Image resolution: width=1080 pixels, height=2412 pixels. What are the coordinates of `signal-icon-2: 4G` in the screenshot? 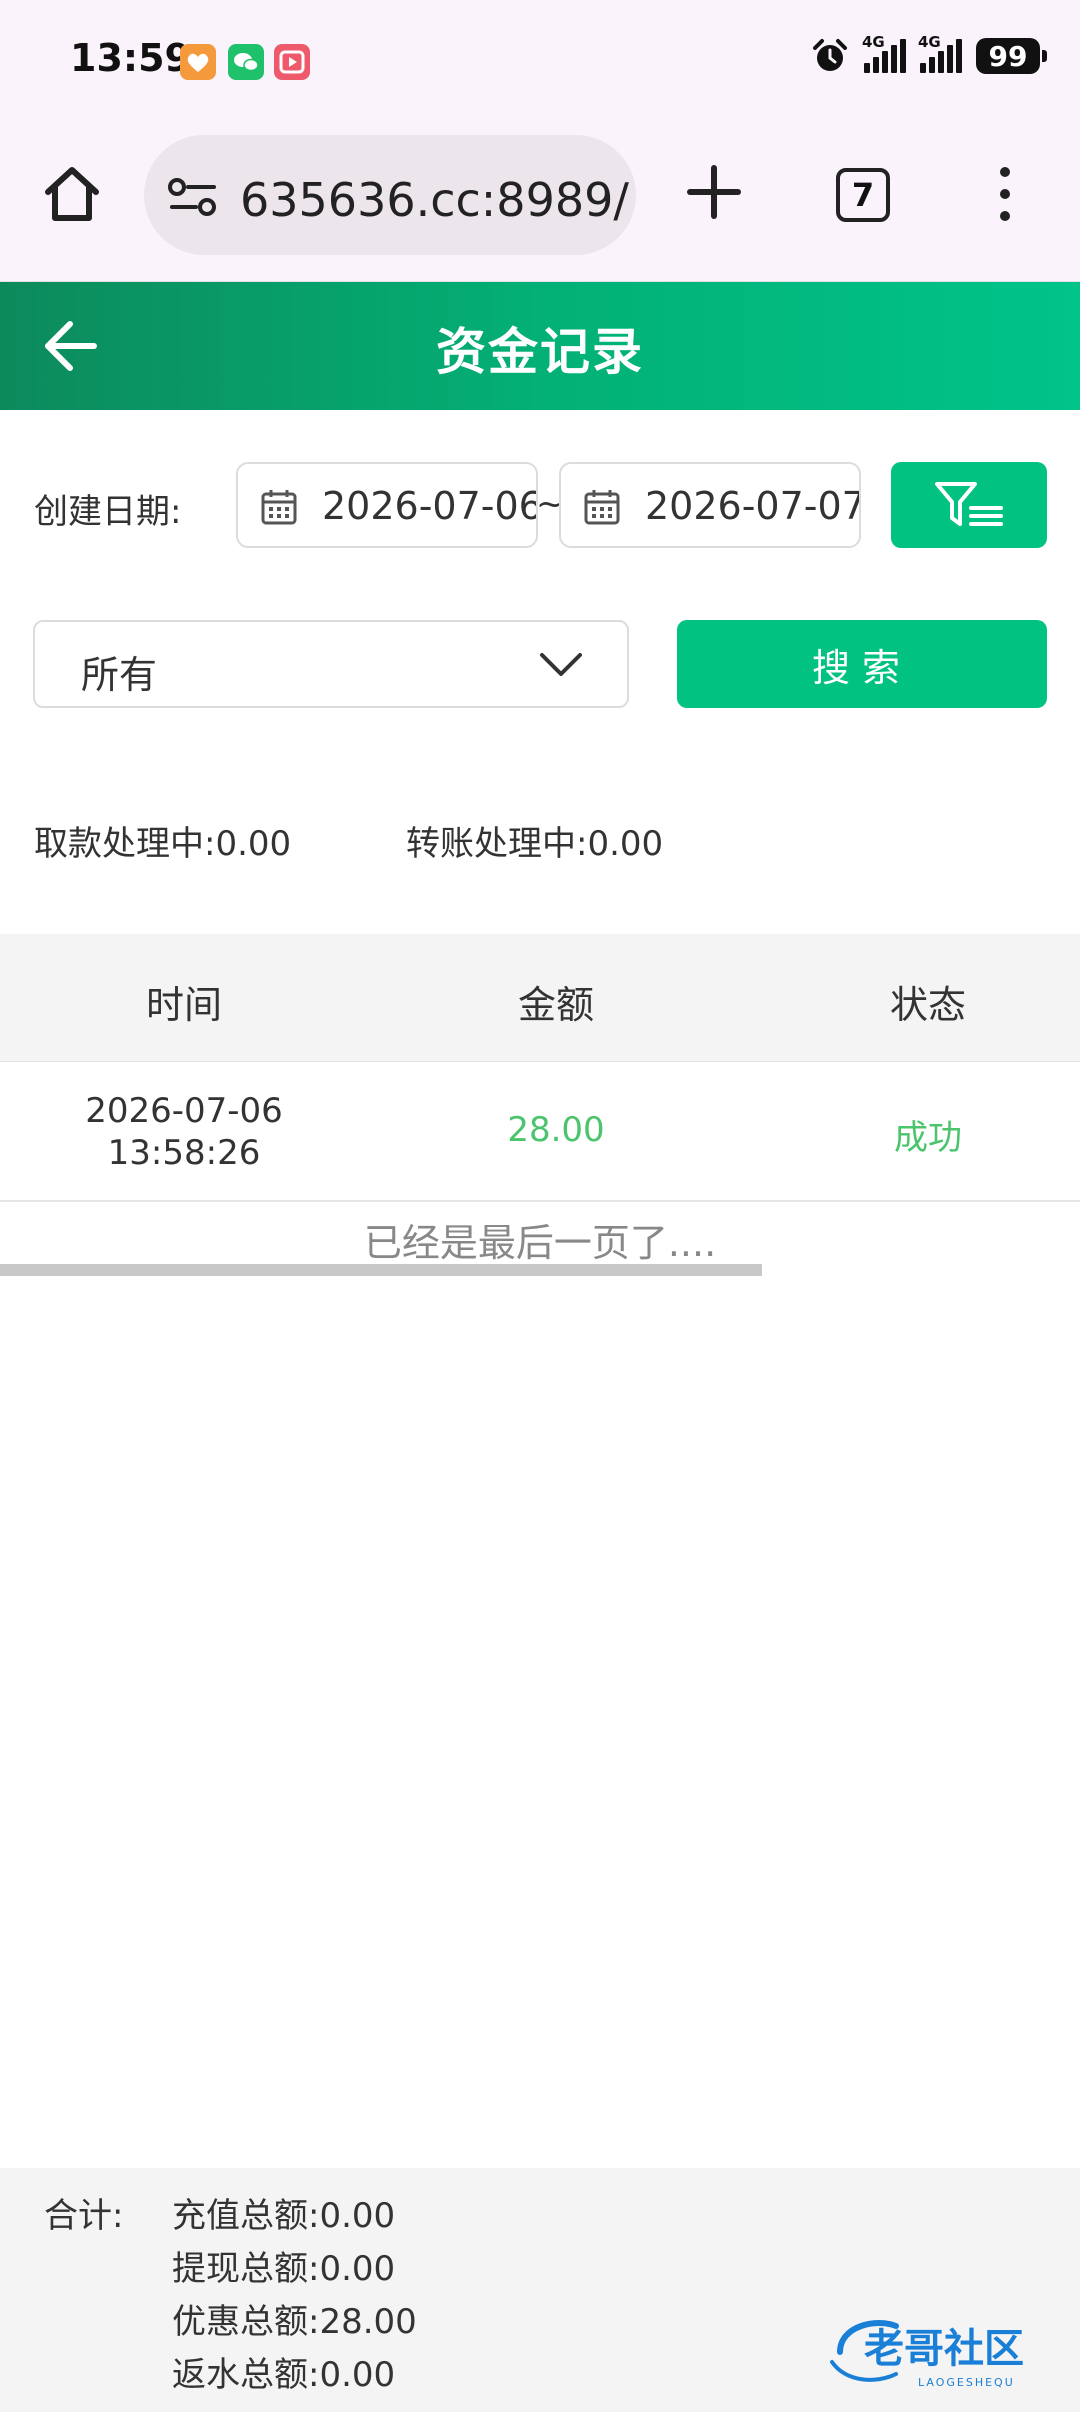 It's located at (940, 53).